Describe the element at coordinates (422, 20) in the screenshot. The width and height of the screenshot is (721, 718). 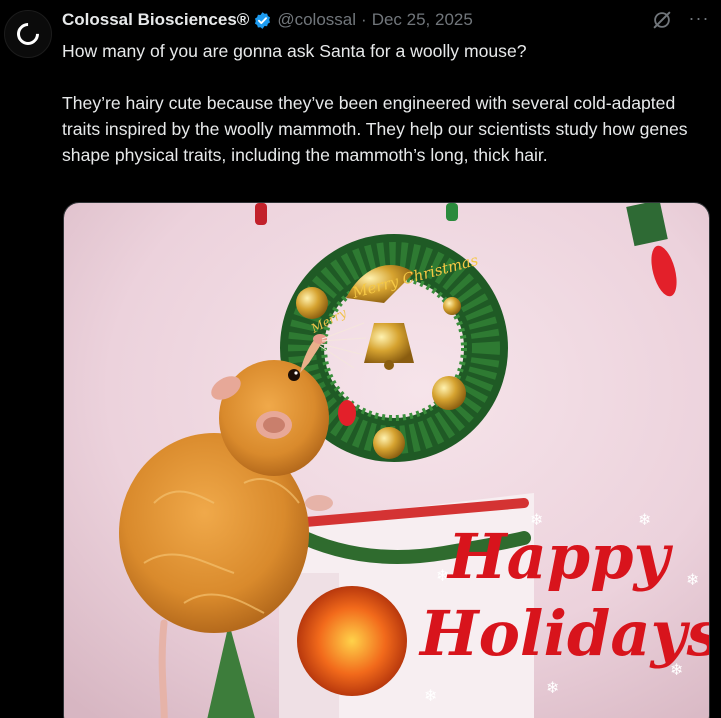
I see `post-date: Dec 25, 2025` at that location.